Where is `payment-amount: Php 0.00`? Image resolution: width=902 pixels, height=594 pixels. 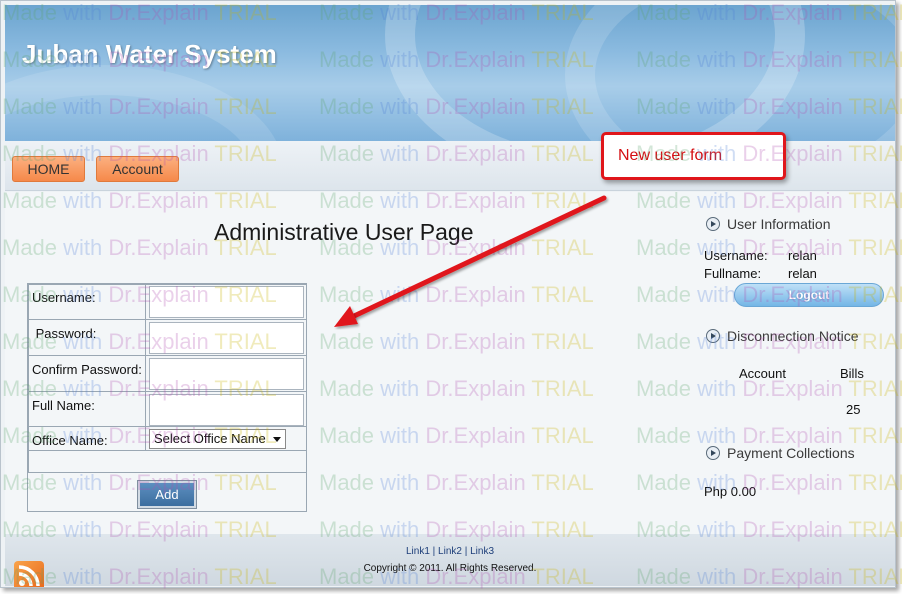
payment-amount: Php 0.00 is located at coordinates (730, 491).